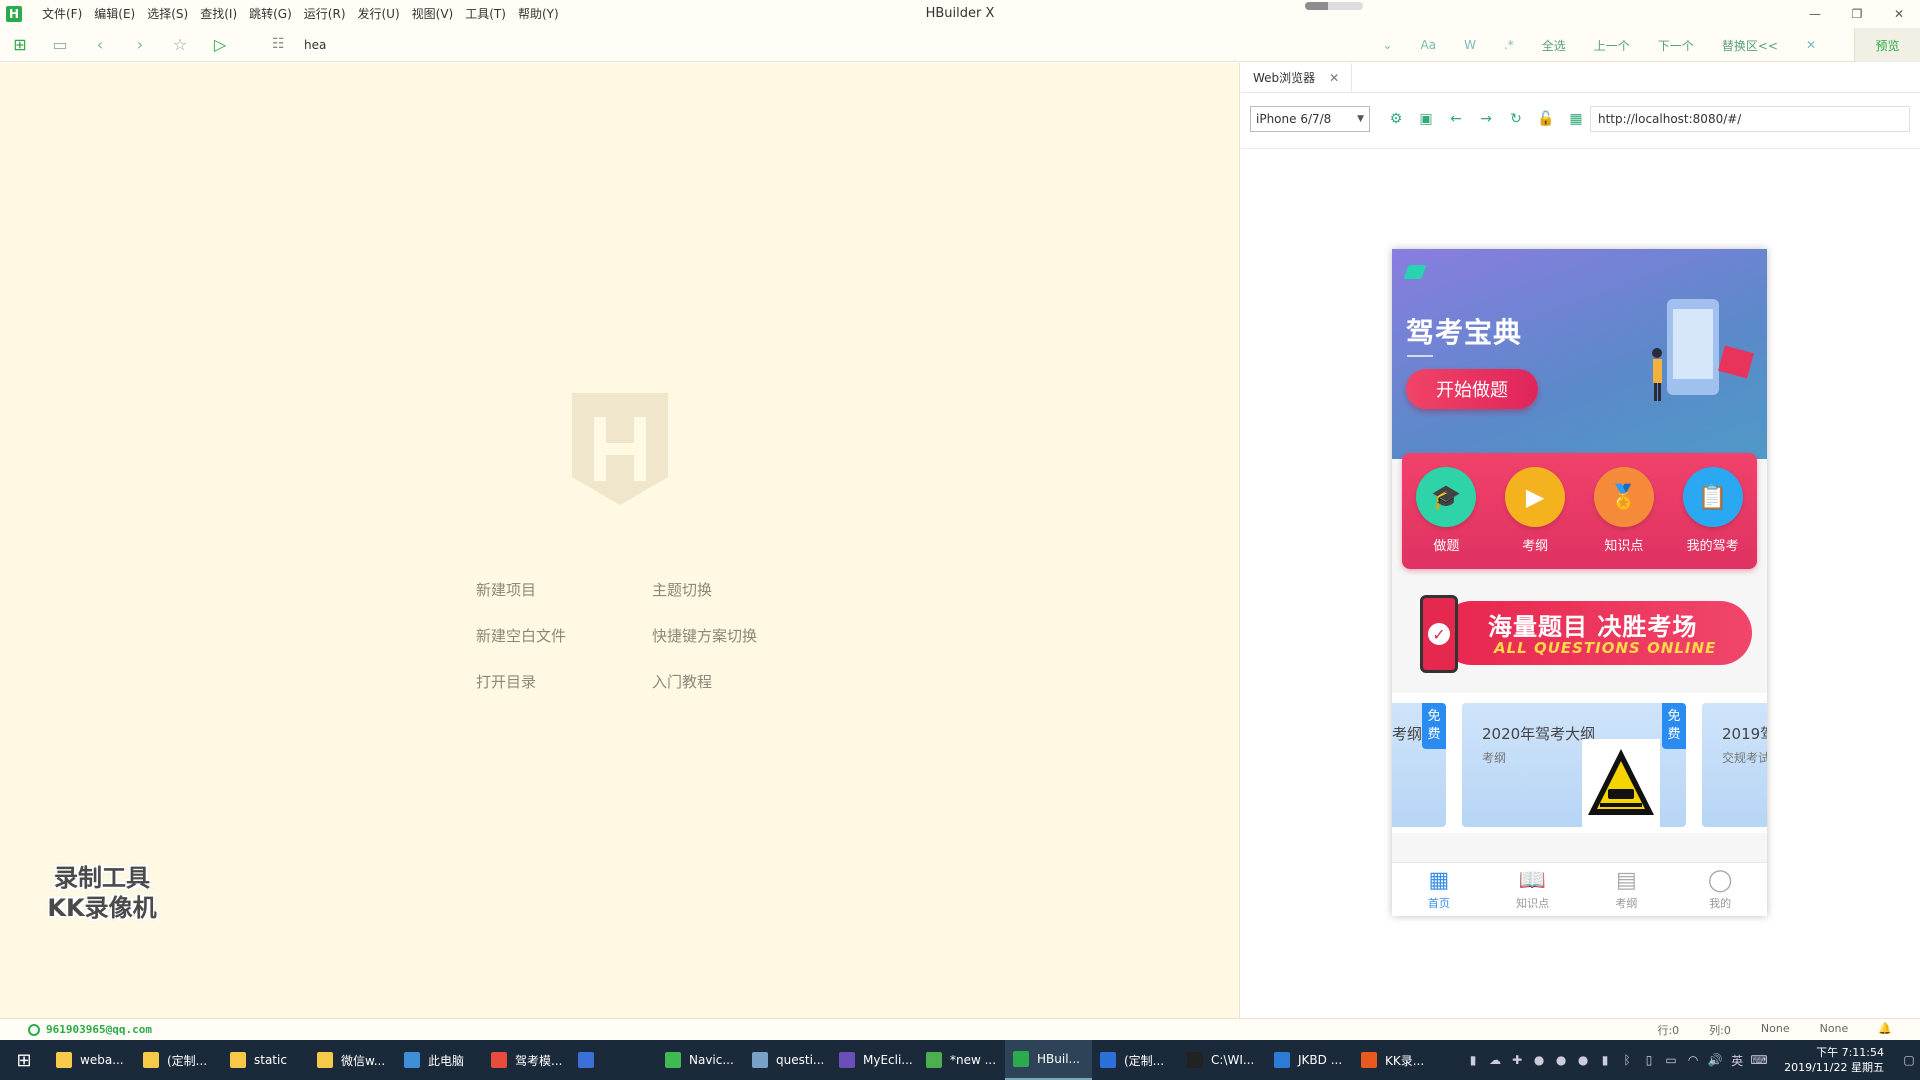  What do you see at coordinates (1815, 14) in the screenshot?
I see `minimize-button: —` at bounding box center [1815, 14].